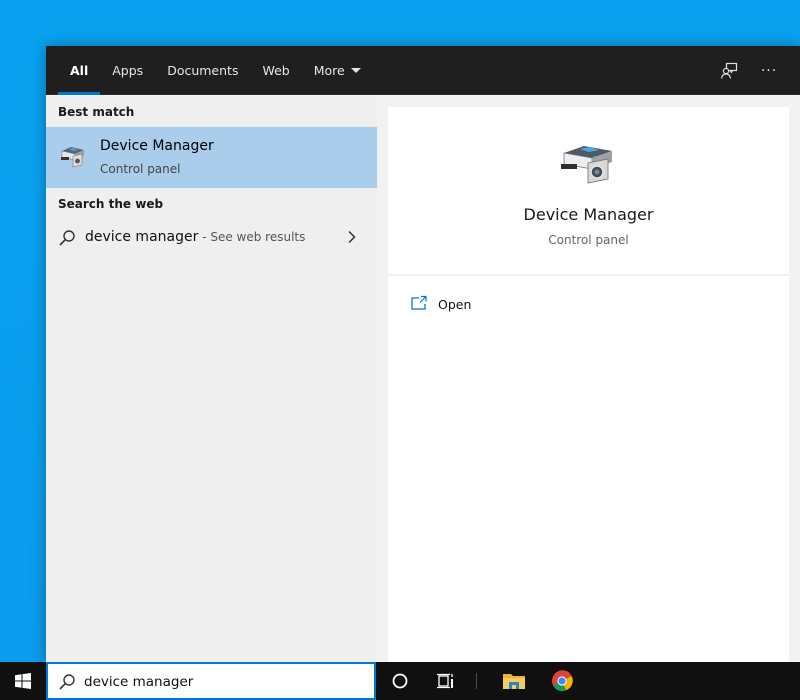  I want to click on tab-label: More, so click(329, 70).